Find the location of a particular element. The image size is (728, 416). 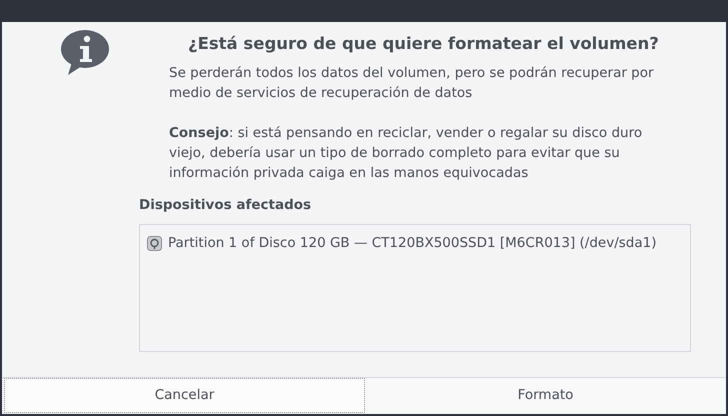

dialog-title: ¿Está seguro de que quiere formatear el volumen? is located at coordinates (423, 44).